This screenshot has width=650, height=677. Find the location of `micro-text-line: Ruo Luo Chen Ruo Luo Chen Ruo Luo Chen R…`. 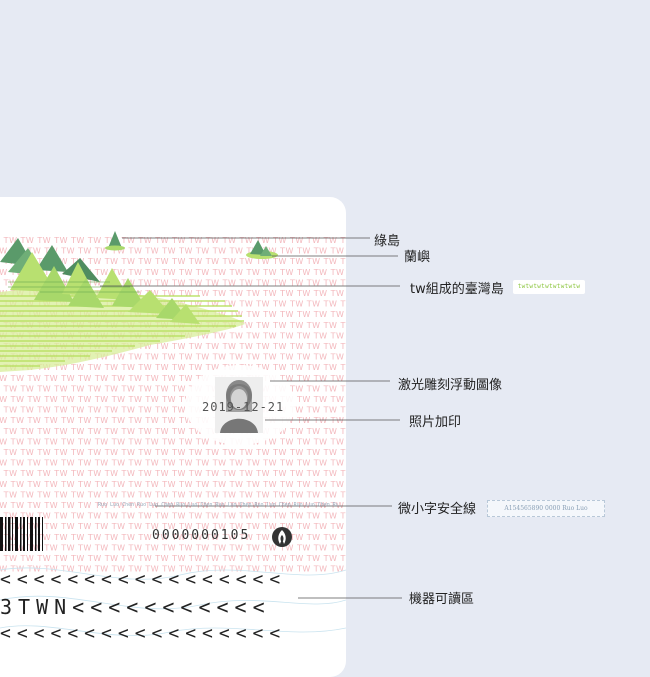

micro-text-line: Ruo Luo Chen Ruo Luo Chen Ruo Luo Chen R… is located at coordinates (218, 505).